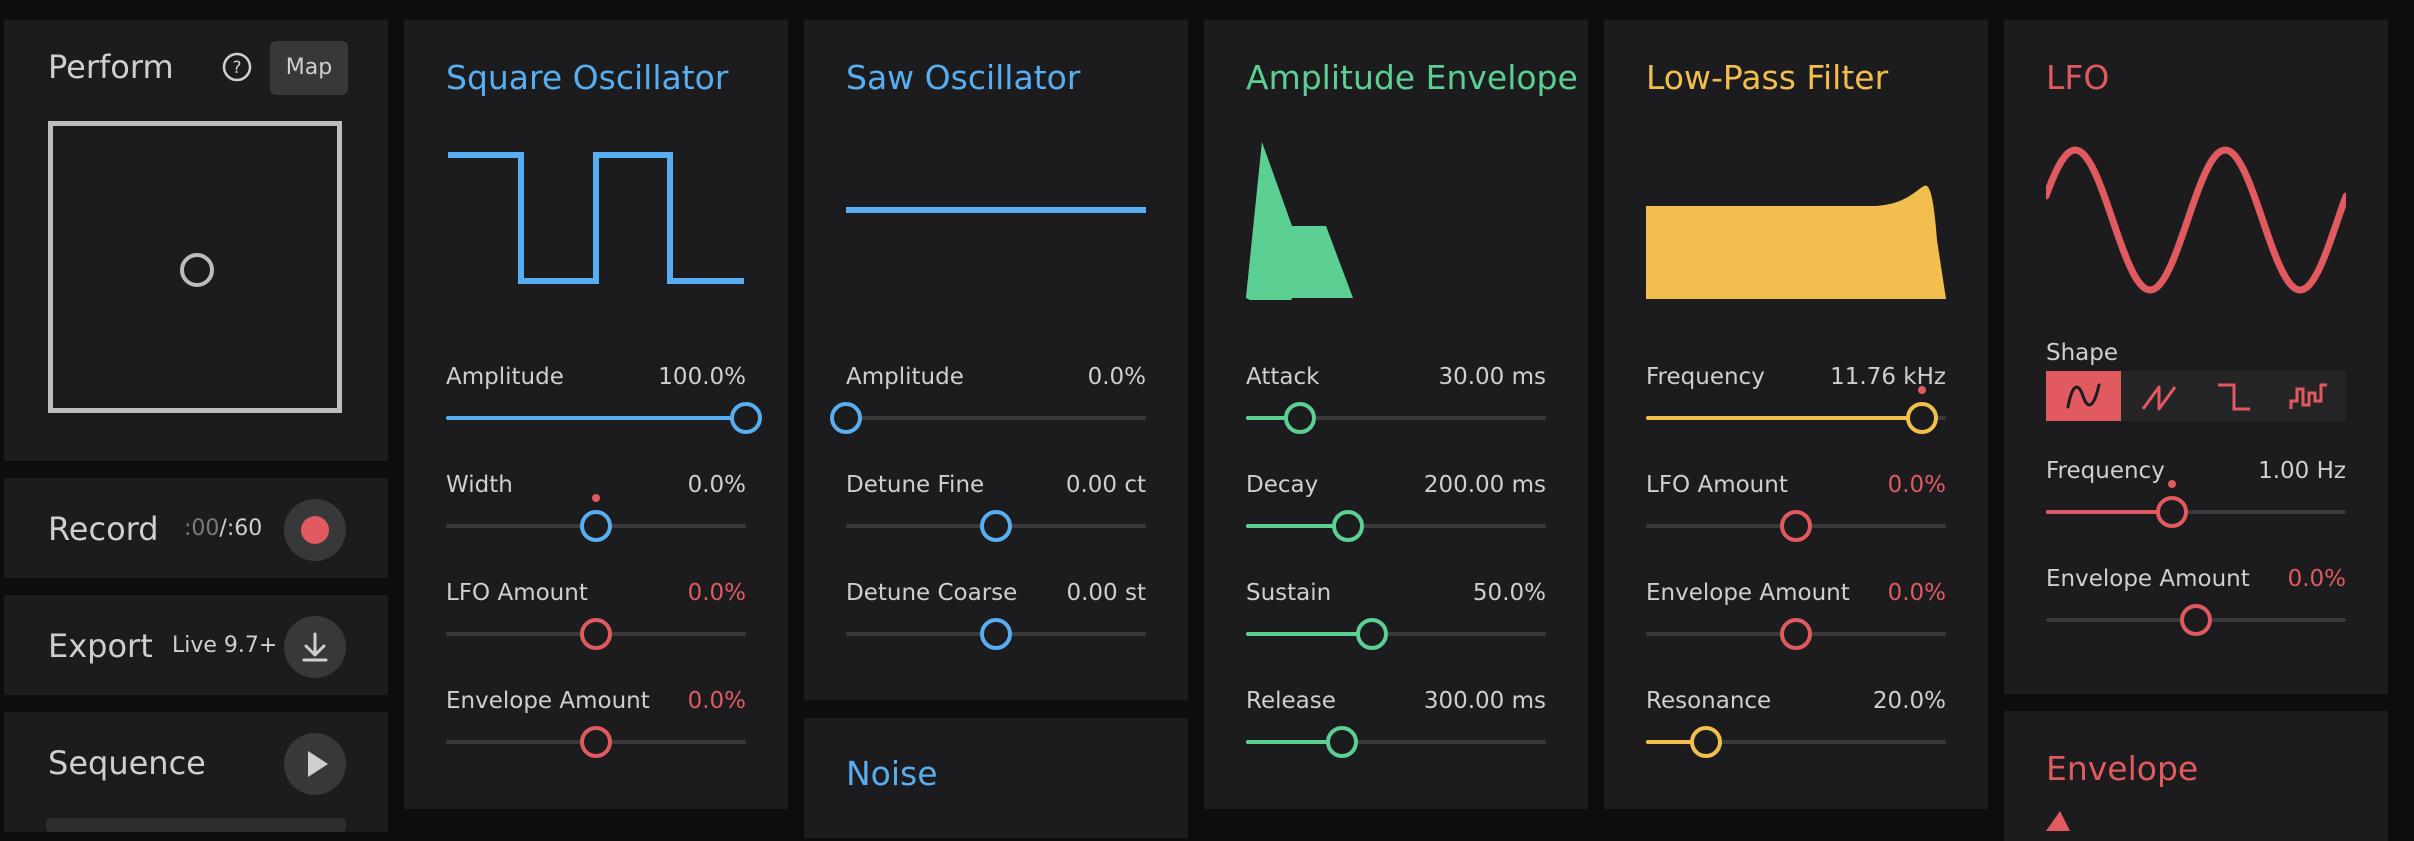 Image resolution: width=2414 pixels, height=841 pixels. What do you see at coordinates (479, 485) in the screenshot?
I see `param-label: Width` at bounding box center [479, 485].